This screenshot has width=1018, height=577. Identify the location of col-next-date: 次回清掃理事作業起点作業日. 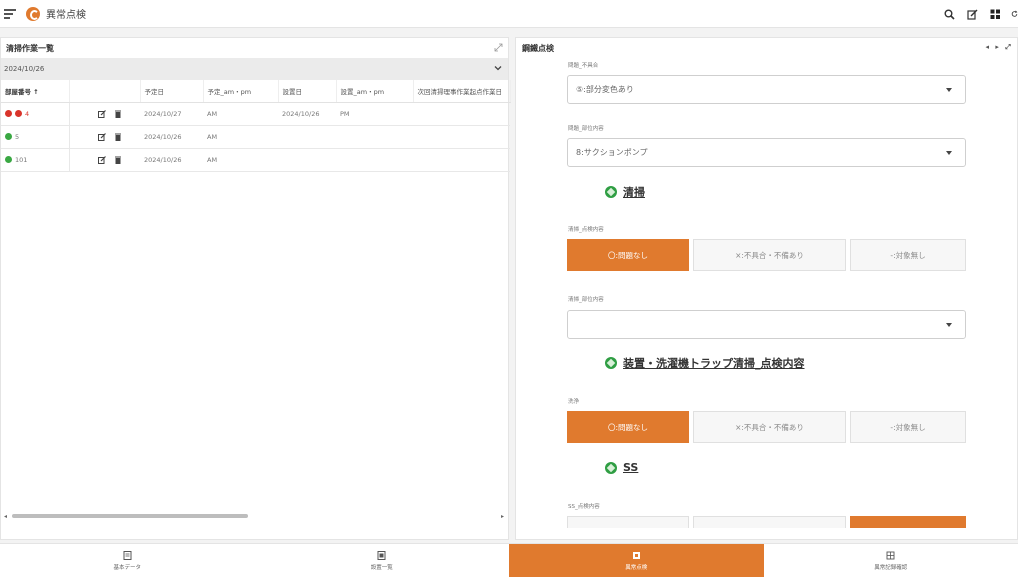
(462, 91).